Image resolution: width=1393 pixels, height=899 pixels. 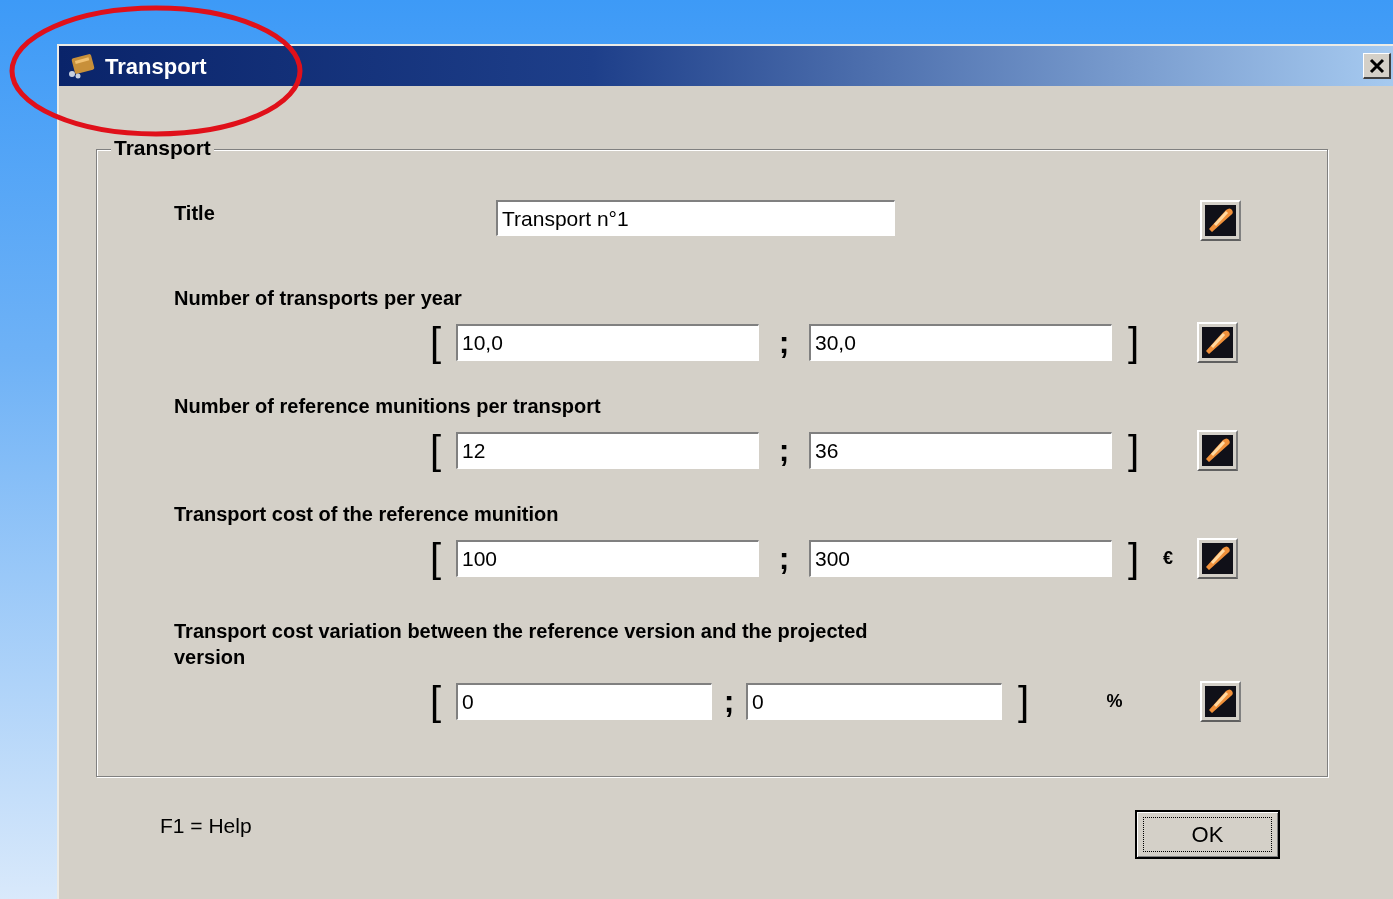 I want to click on max-field: 300, so click(x=960, y=558).